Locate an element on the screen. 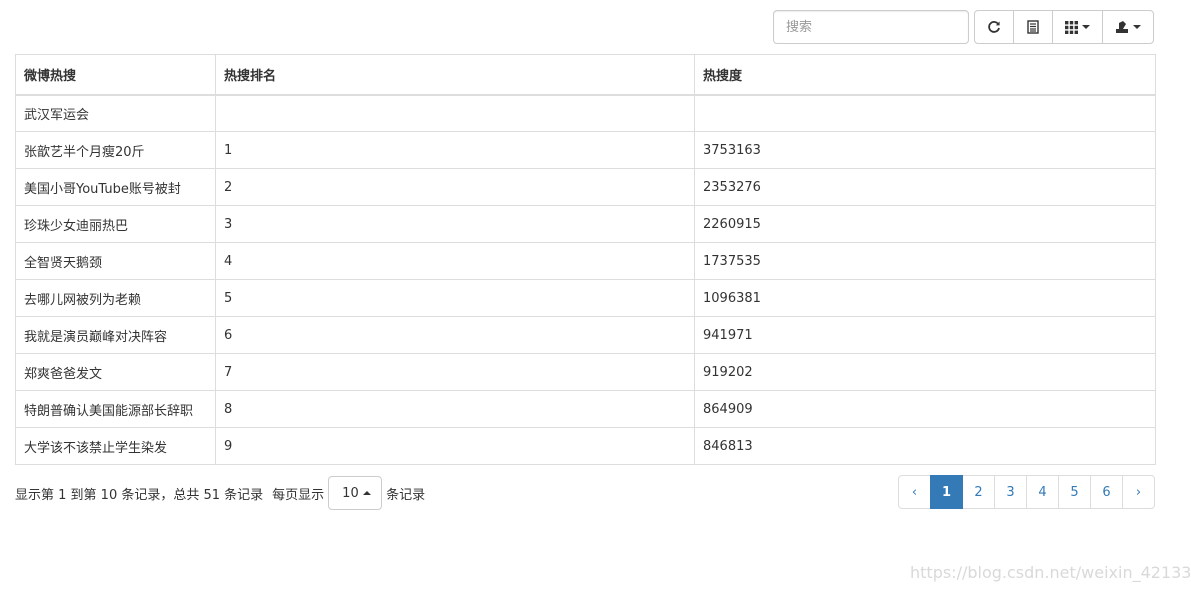 The height and width of the screenshot is (591, 1191). cell-topic: 我就是演员巅峰对决阵容 is located at coordinates (115, 335).